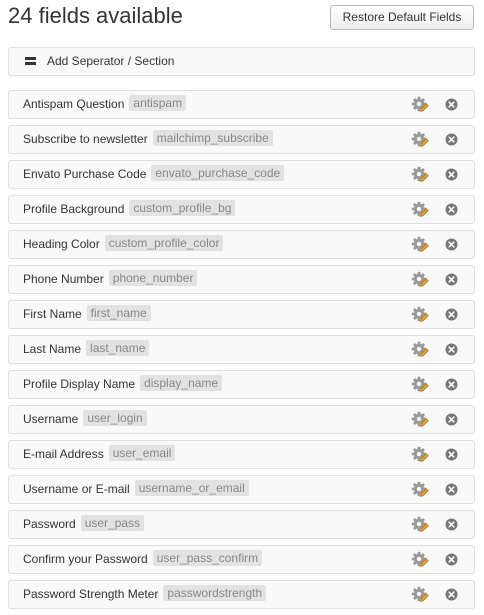 The height and width of the screenshot is (615, 484). What do you see at coordinates (241, 104) in the screenshot?
I see `field-row-antispam: Antispam Question antispam` at bounding box center [241, 104].